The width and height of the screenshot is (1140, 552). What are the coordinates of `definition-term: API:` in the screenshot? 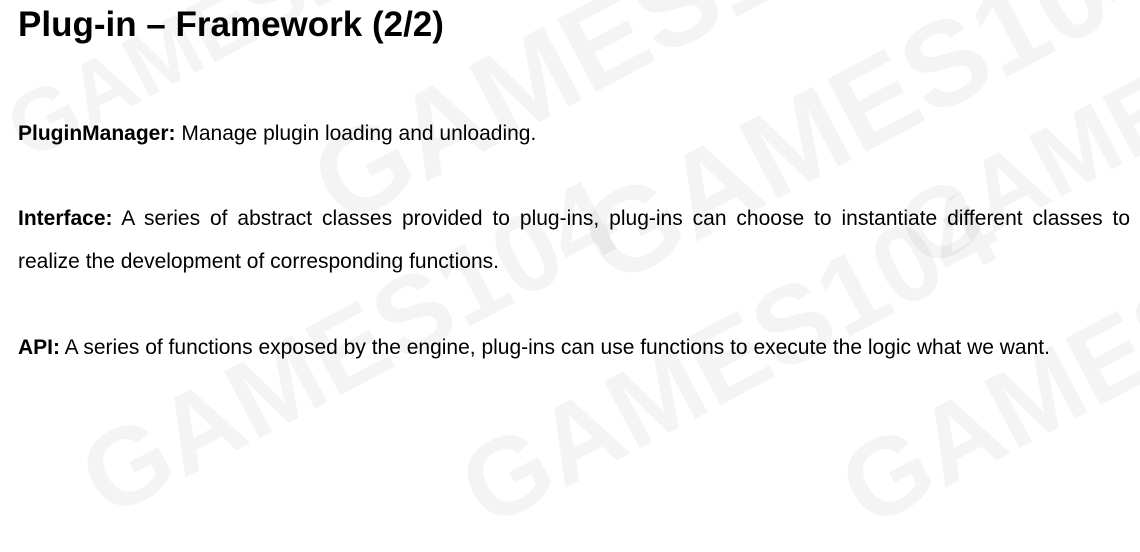 It's located at (39, 347).